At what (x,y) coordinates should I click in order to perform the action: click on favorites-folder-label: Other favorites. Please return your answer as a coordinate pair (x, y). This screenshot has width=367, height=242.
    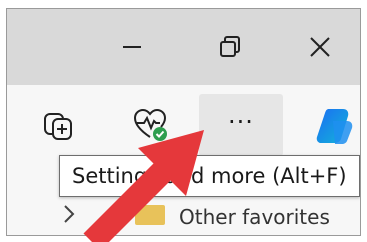
    Looking at the image, I should click on (254, 217).